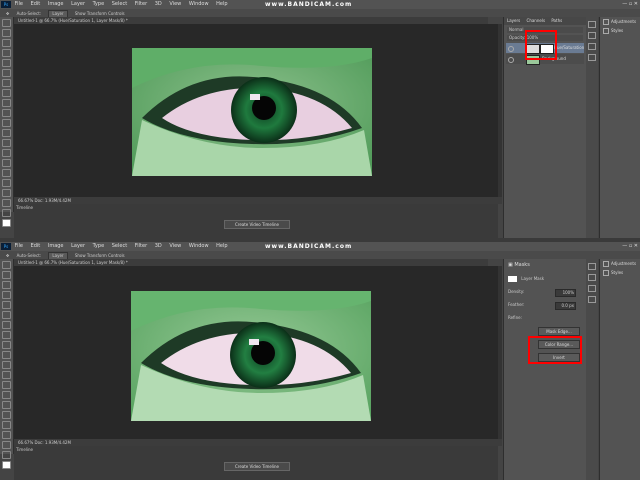 This screenshot has height=480, width=640. I want to click on density-field: 100%, so click(565, 293).